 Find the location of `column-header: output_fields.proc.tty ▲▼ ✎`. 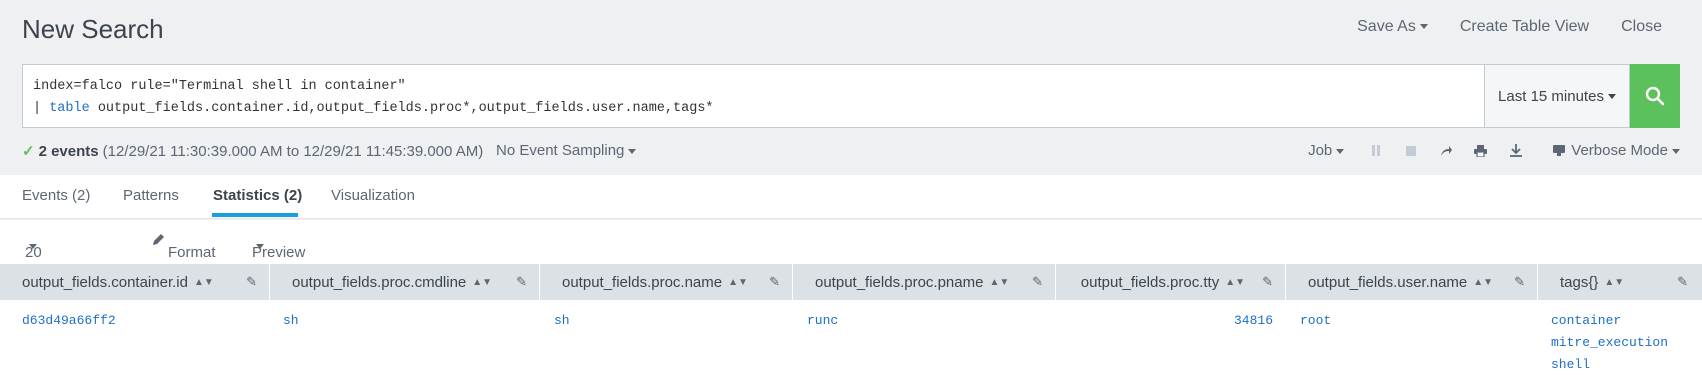

column-header: output_fields.proc.tty ▲▼ ✎ is located at coordinates (1171, 282).